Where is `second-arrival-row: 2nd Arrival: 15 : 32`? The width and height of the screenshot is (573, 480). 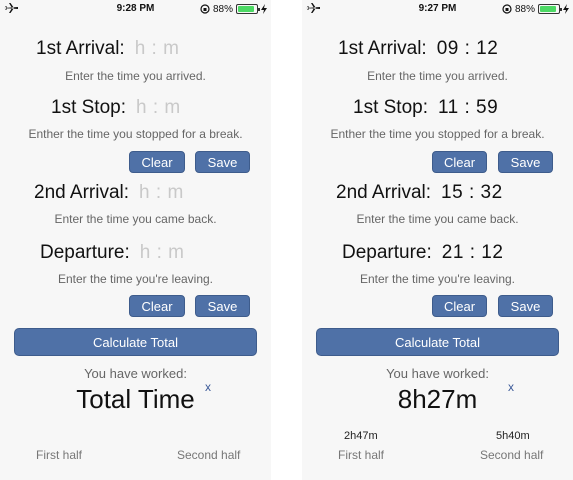
second-arrival-row: 2nd Arrival: 15 : 32 is located at coordinates (419, 193).